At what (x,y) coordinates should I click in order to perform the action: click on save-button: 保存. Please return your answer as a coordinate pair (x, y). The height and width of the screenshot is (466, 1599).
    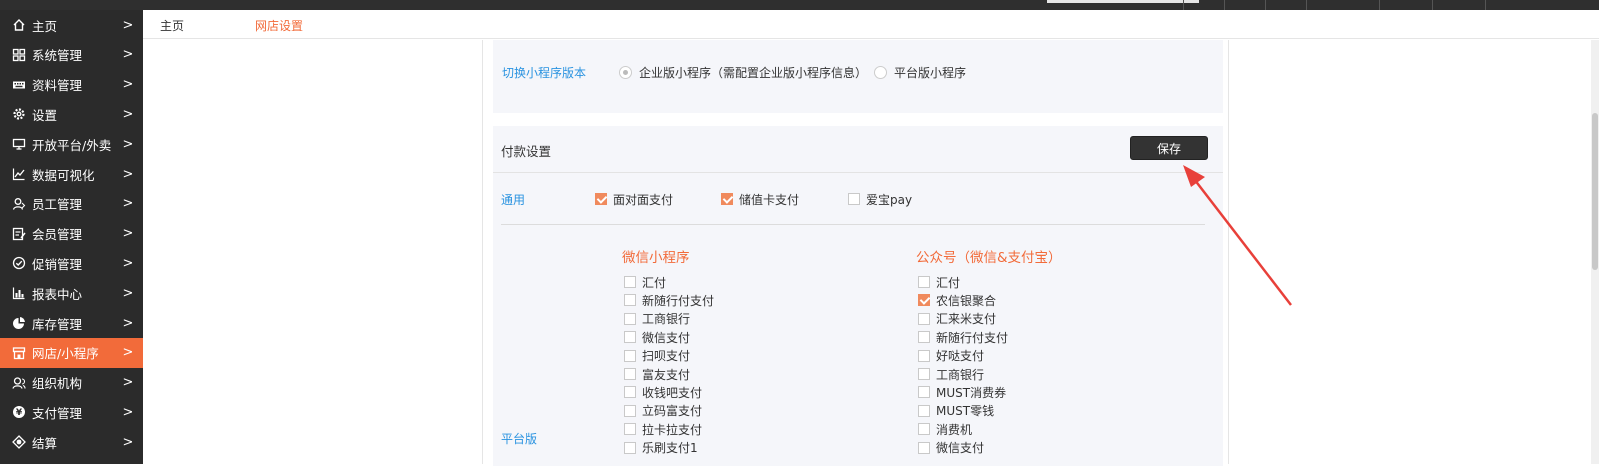
    Looking at the image, I should click on (1169, 148).